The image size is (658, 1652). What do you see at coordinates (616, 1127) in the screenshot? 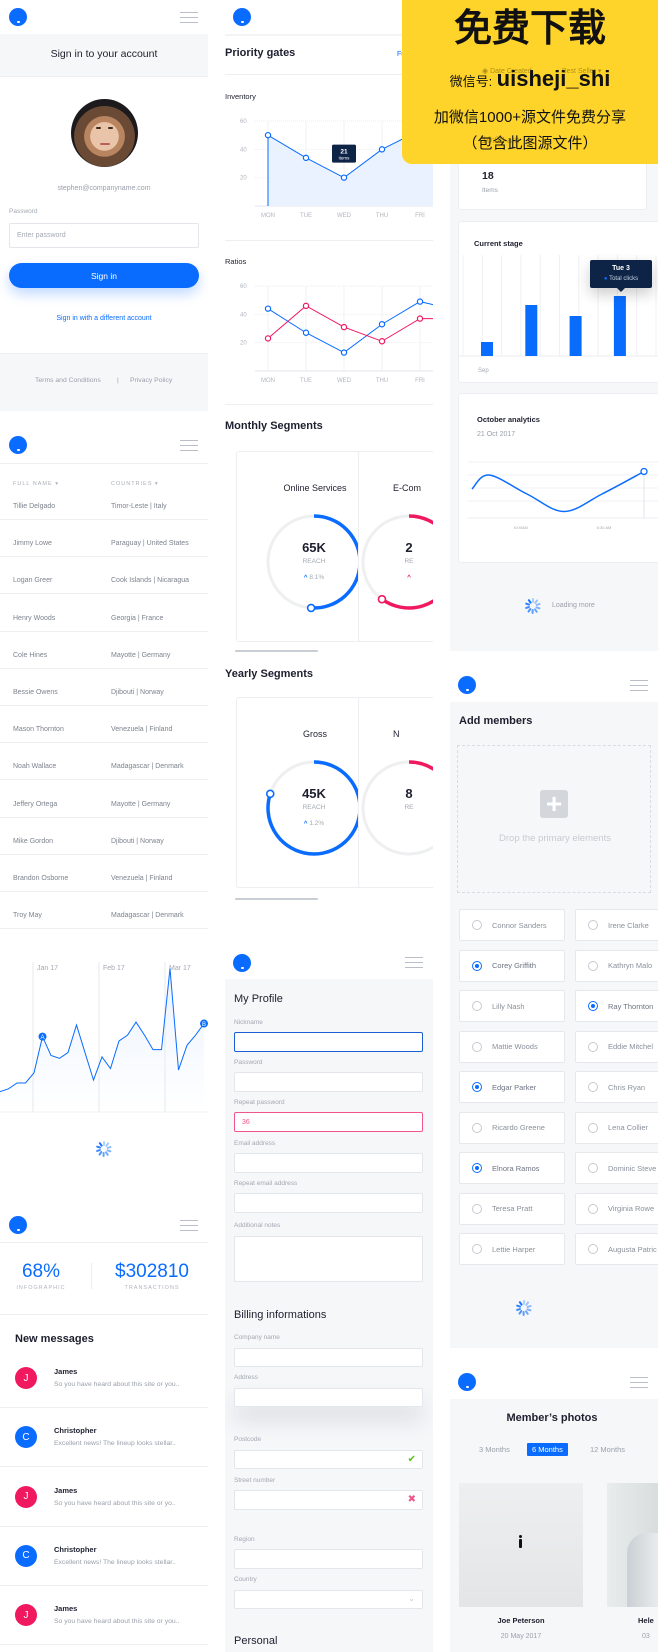
I see `member-option: Lena Collier` at bounding box center [616, 1127].